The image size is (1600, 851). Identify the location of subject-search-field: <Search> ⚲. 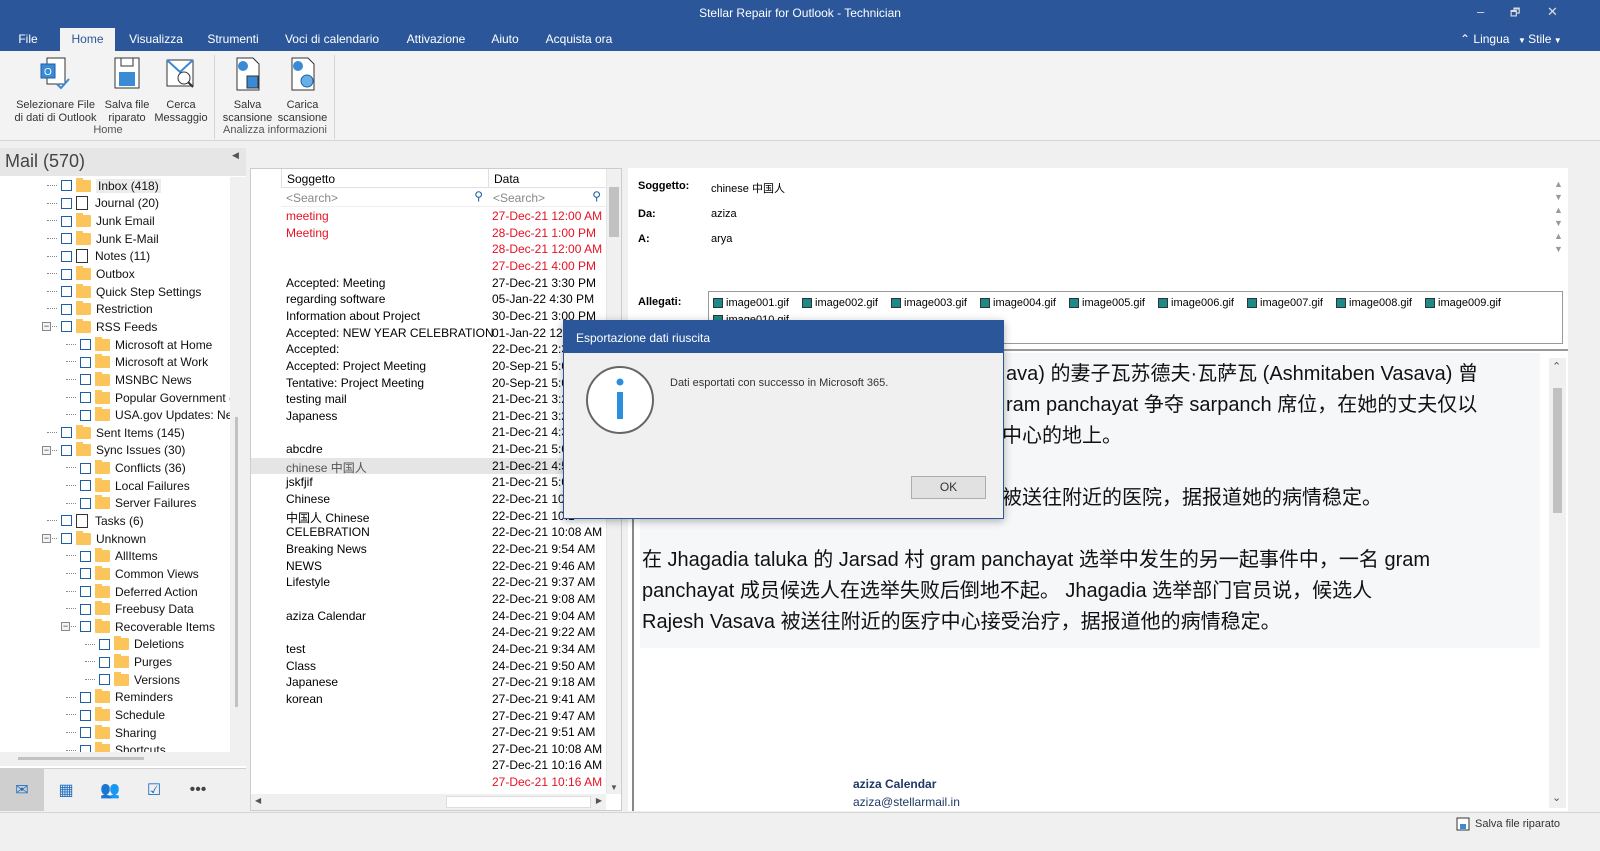
(384, 198).